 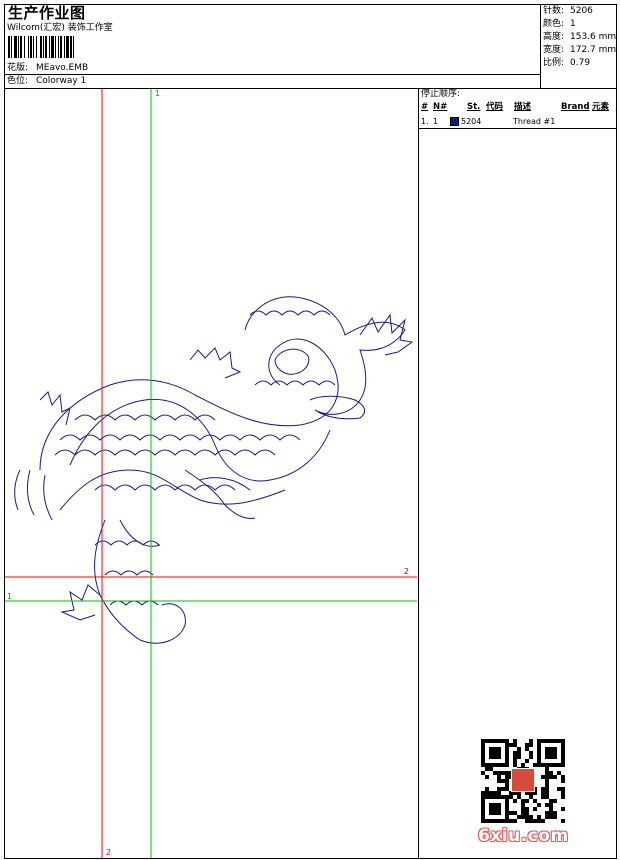 I want to click on dragon-mane, so click(x=386, y=334).